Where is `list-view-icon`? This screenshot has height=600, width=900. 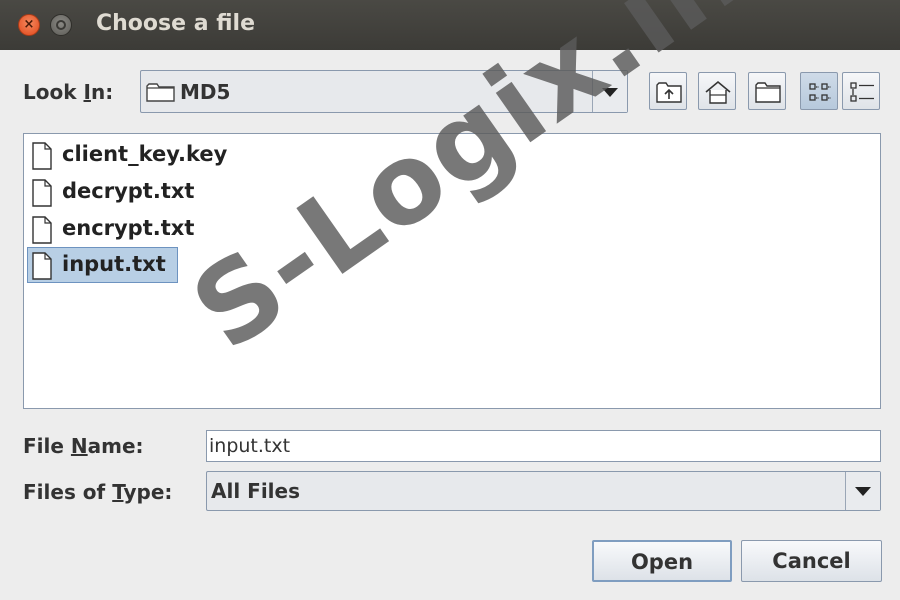
list-view-icon is located at coordinates (820, 92).